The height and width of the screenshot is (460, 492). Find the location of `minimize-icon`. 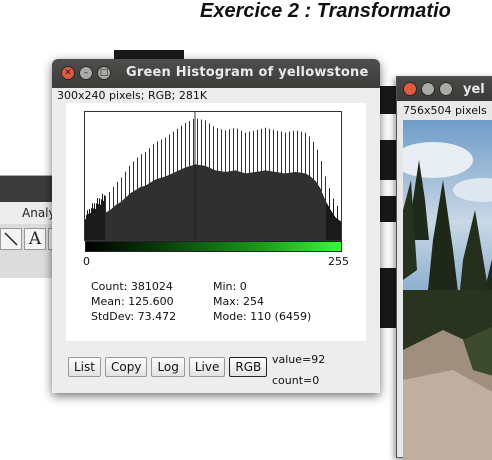

minimize-icon is located at coordinates (428, 89).